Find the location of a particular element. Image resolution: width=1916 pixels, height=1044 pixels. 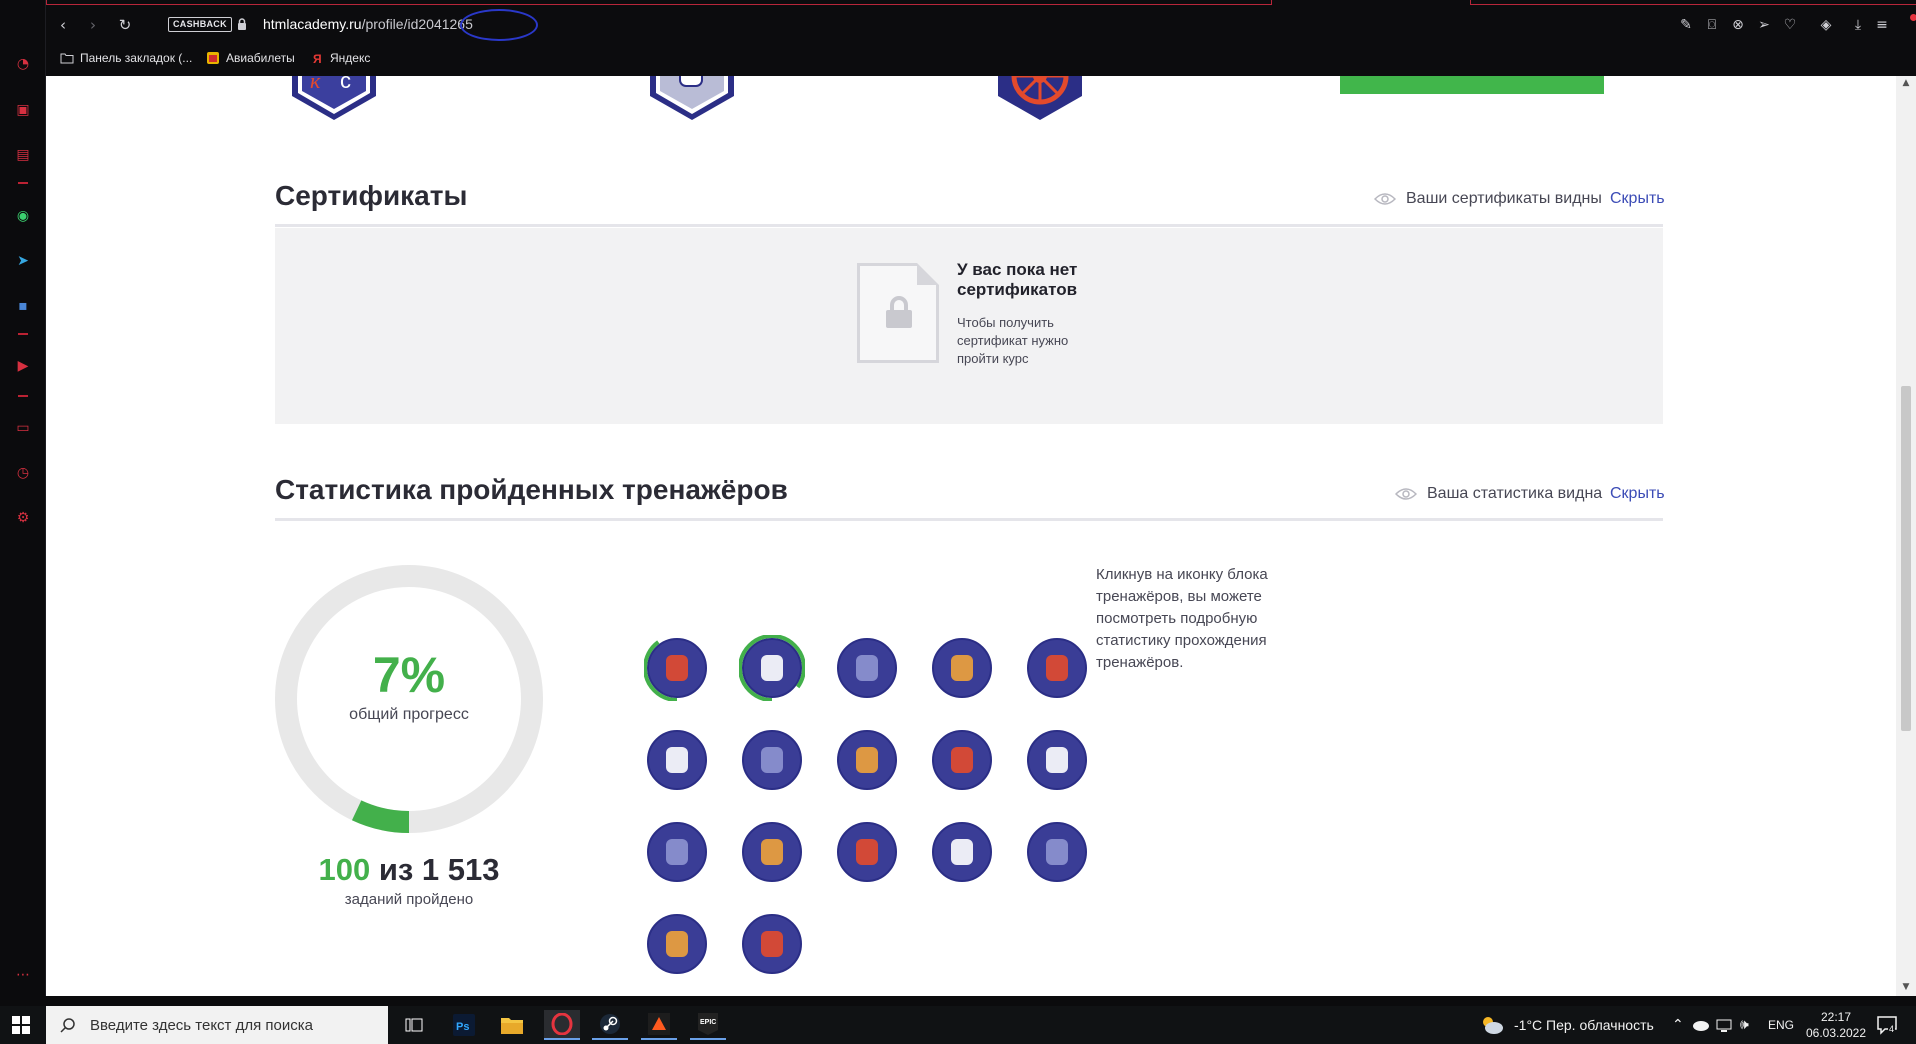

history-icon: ◷ is located at coordinates (23, 473).